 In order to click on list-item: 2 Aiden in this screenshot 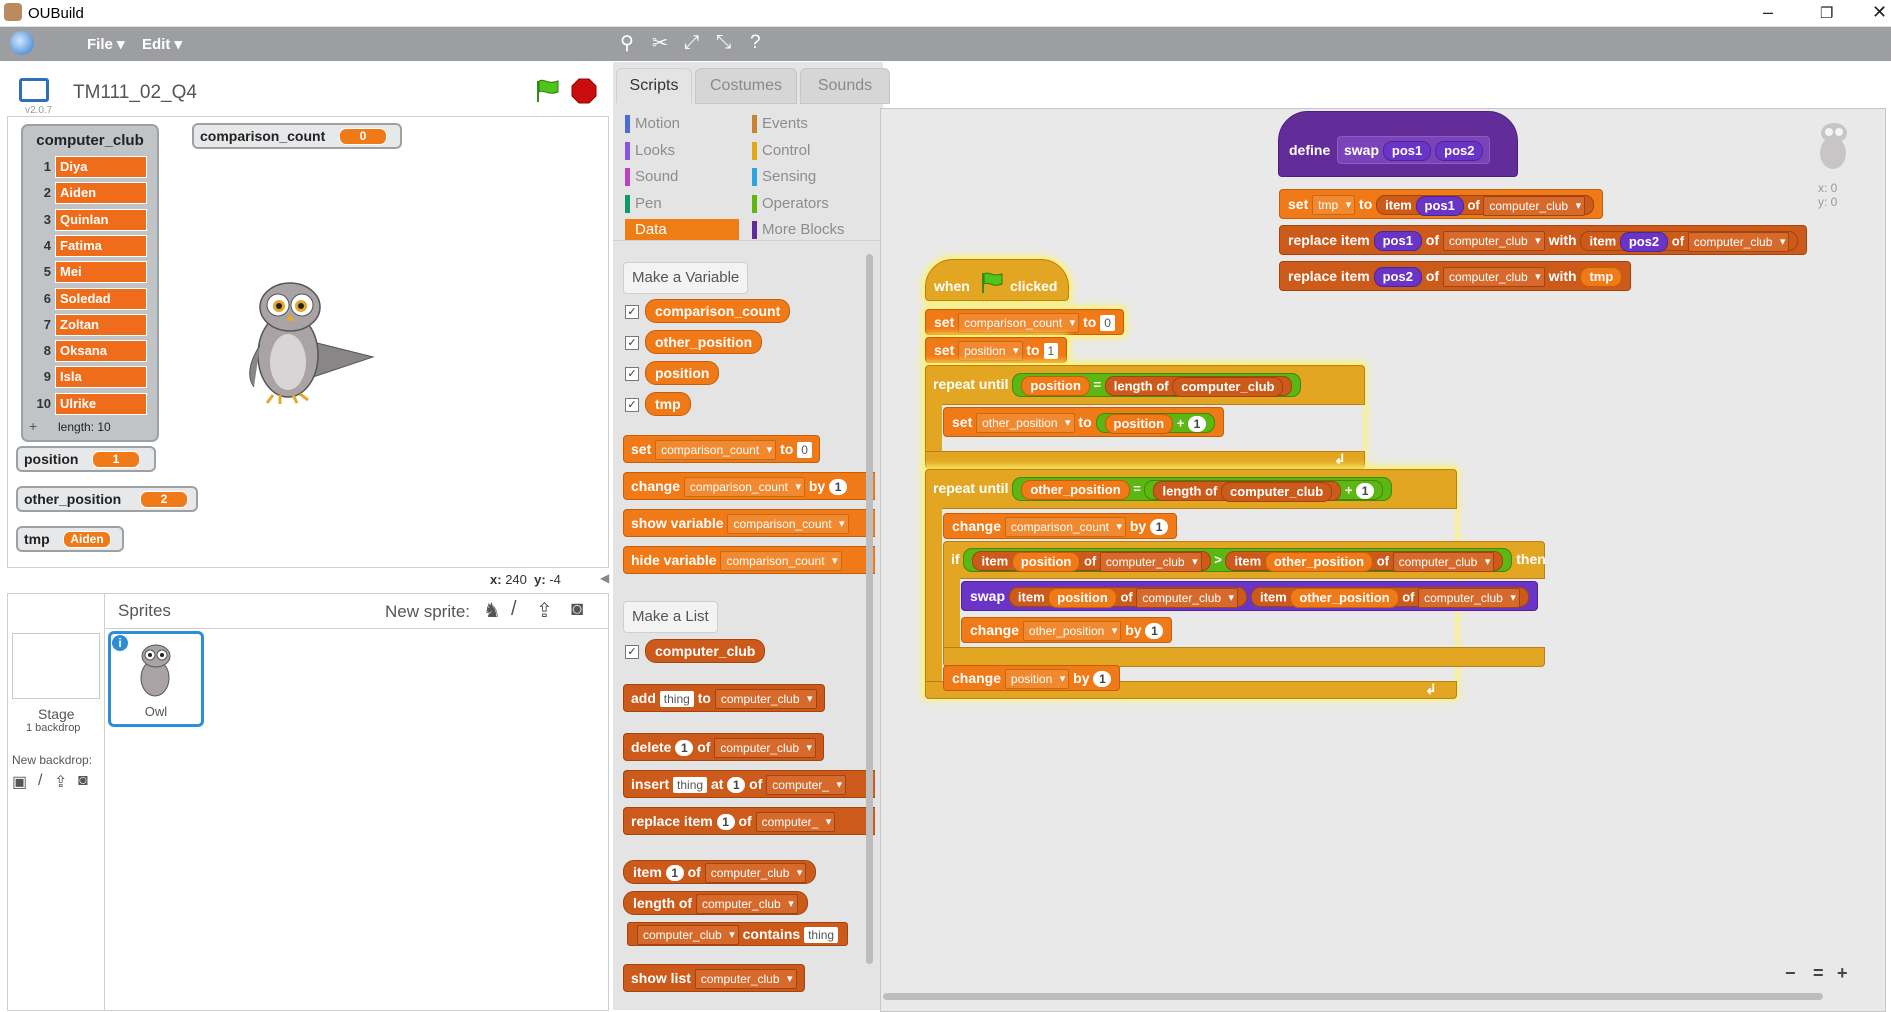, I will do `click(90, 193)`.